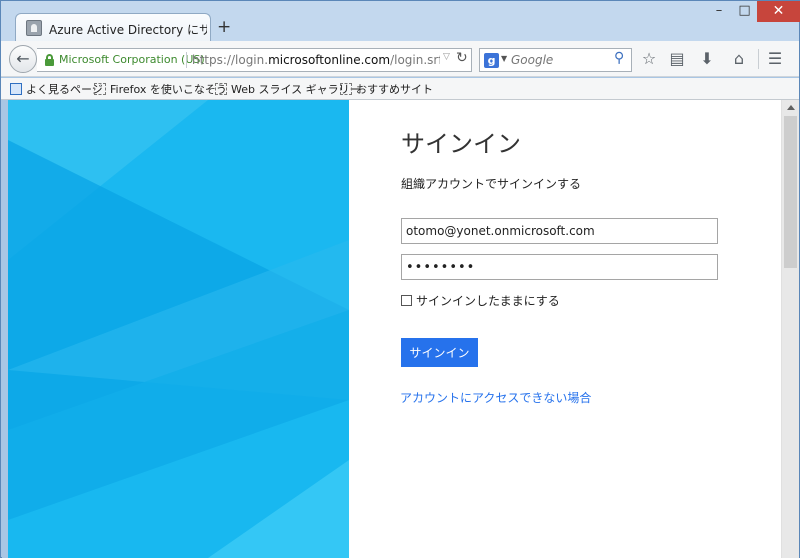 Image resolution: width=800 pixels, height=558 pixels. Describe the element at coordinates (790, 192) in the screenshot. I see `scroll-thumb` at that location.